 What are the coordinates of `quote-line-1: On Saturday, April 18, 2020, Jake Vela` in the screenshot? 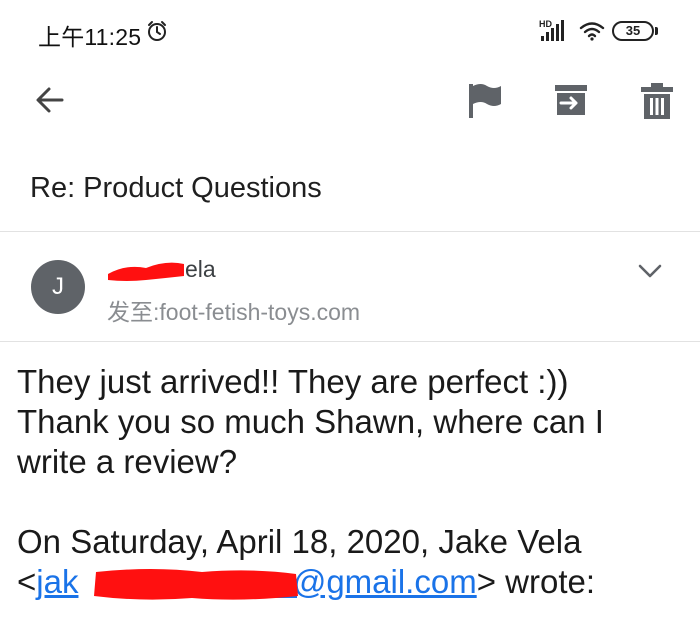 It's located at (299, 541).